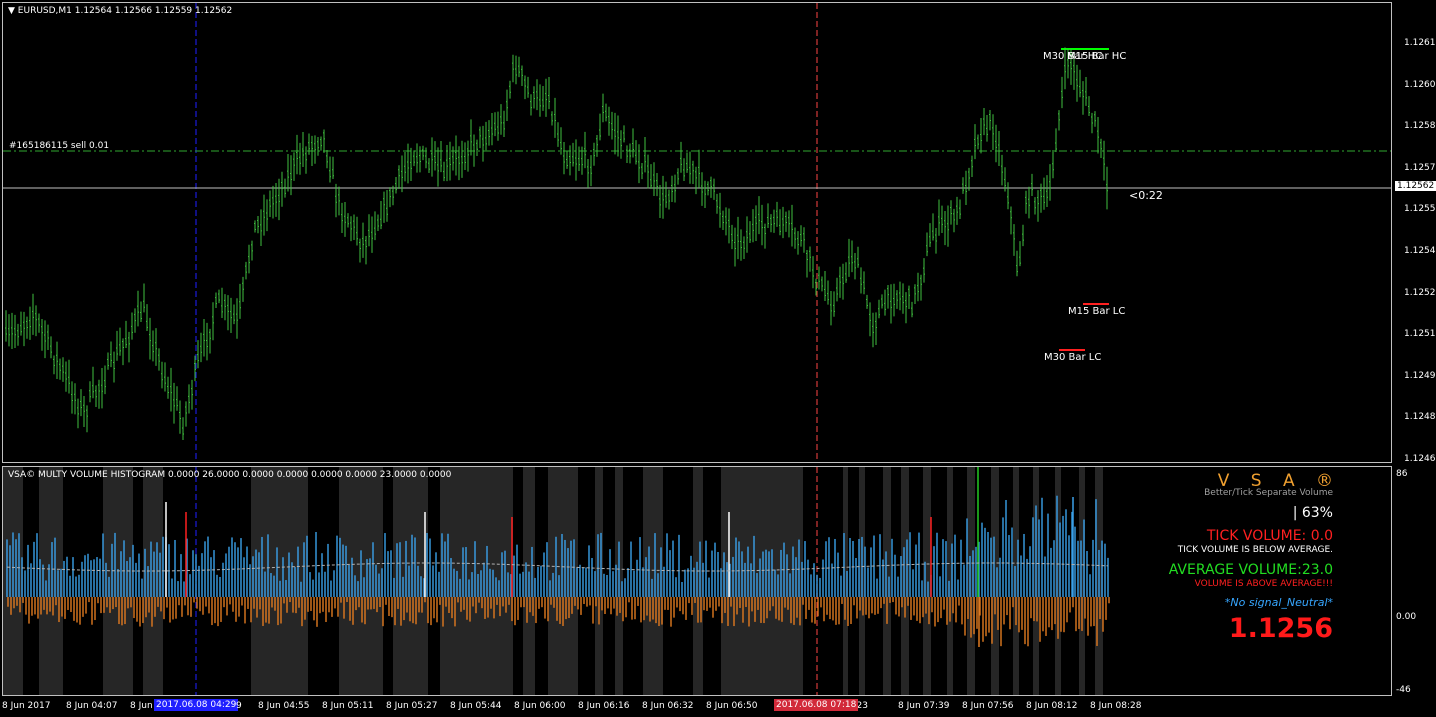 This screenshot has height=717, width=1436. Describe the element at coordinates (1255, 550) in the screenshot. I see `tick-volume-note: TICK VOLUME IS BELOW AVERAGE.` at that location.